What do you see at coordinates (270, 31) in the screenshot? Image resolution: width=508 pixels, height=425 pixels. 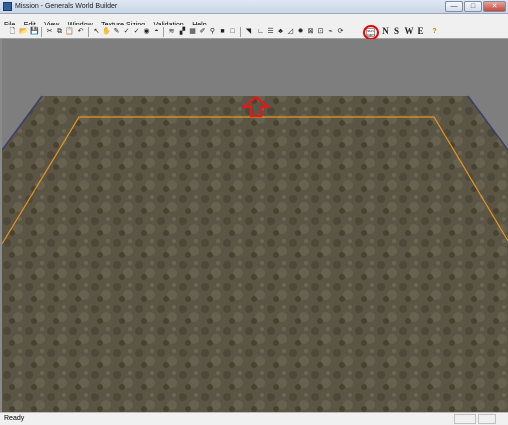 I see `wall-tool-icon: ☰` at bounding box center [270, 31].